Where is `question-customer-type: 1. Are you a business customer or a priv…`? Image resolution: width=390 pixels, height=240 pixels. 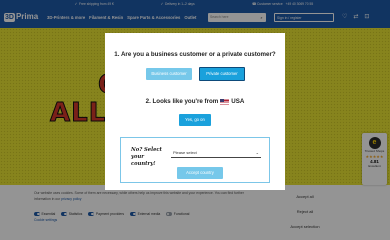
question-customer-type: 1. Are you a business customer or a priv… is located at coordinates (195, 54).